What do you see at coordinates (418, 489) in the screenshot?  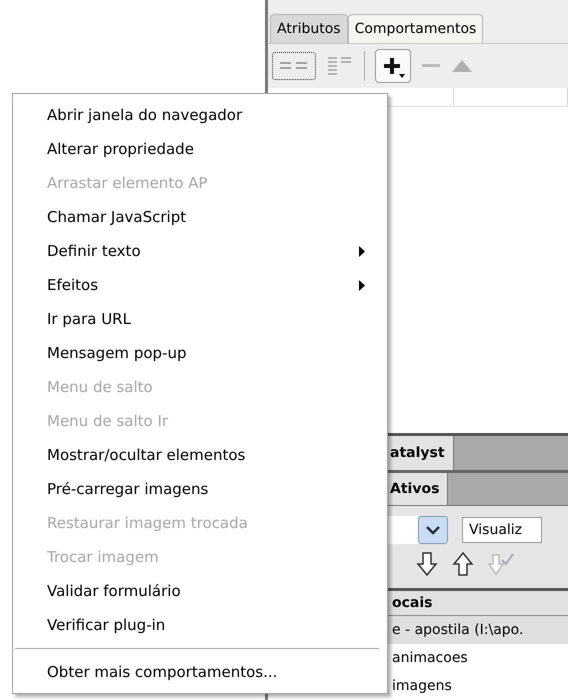 I see `panel-tab: Ativos` at bounding box center [418, 489].